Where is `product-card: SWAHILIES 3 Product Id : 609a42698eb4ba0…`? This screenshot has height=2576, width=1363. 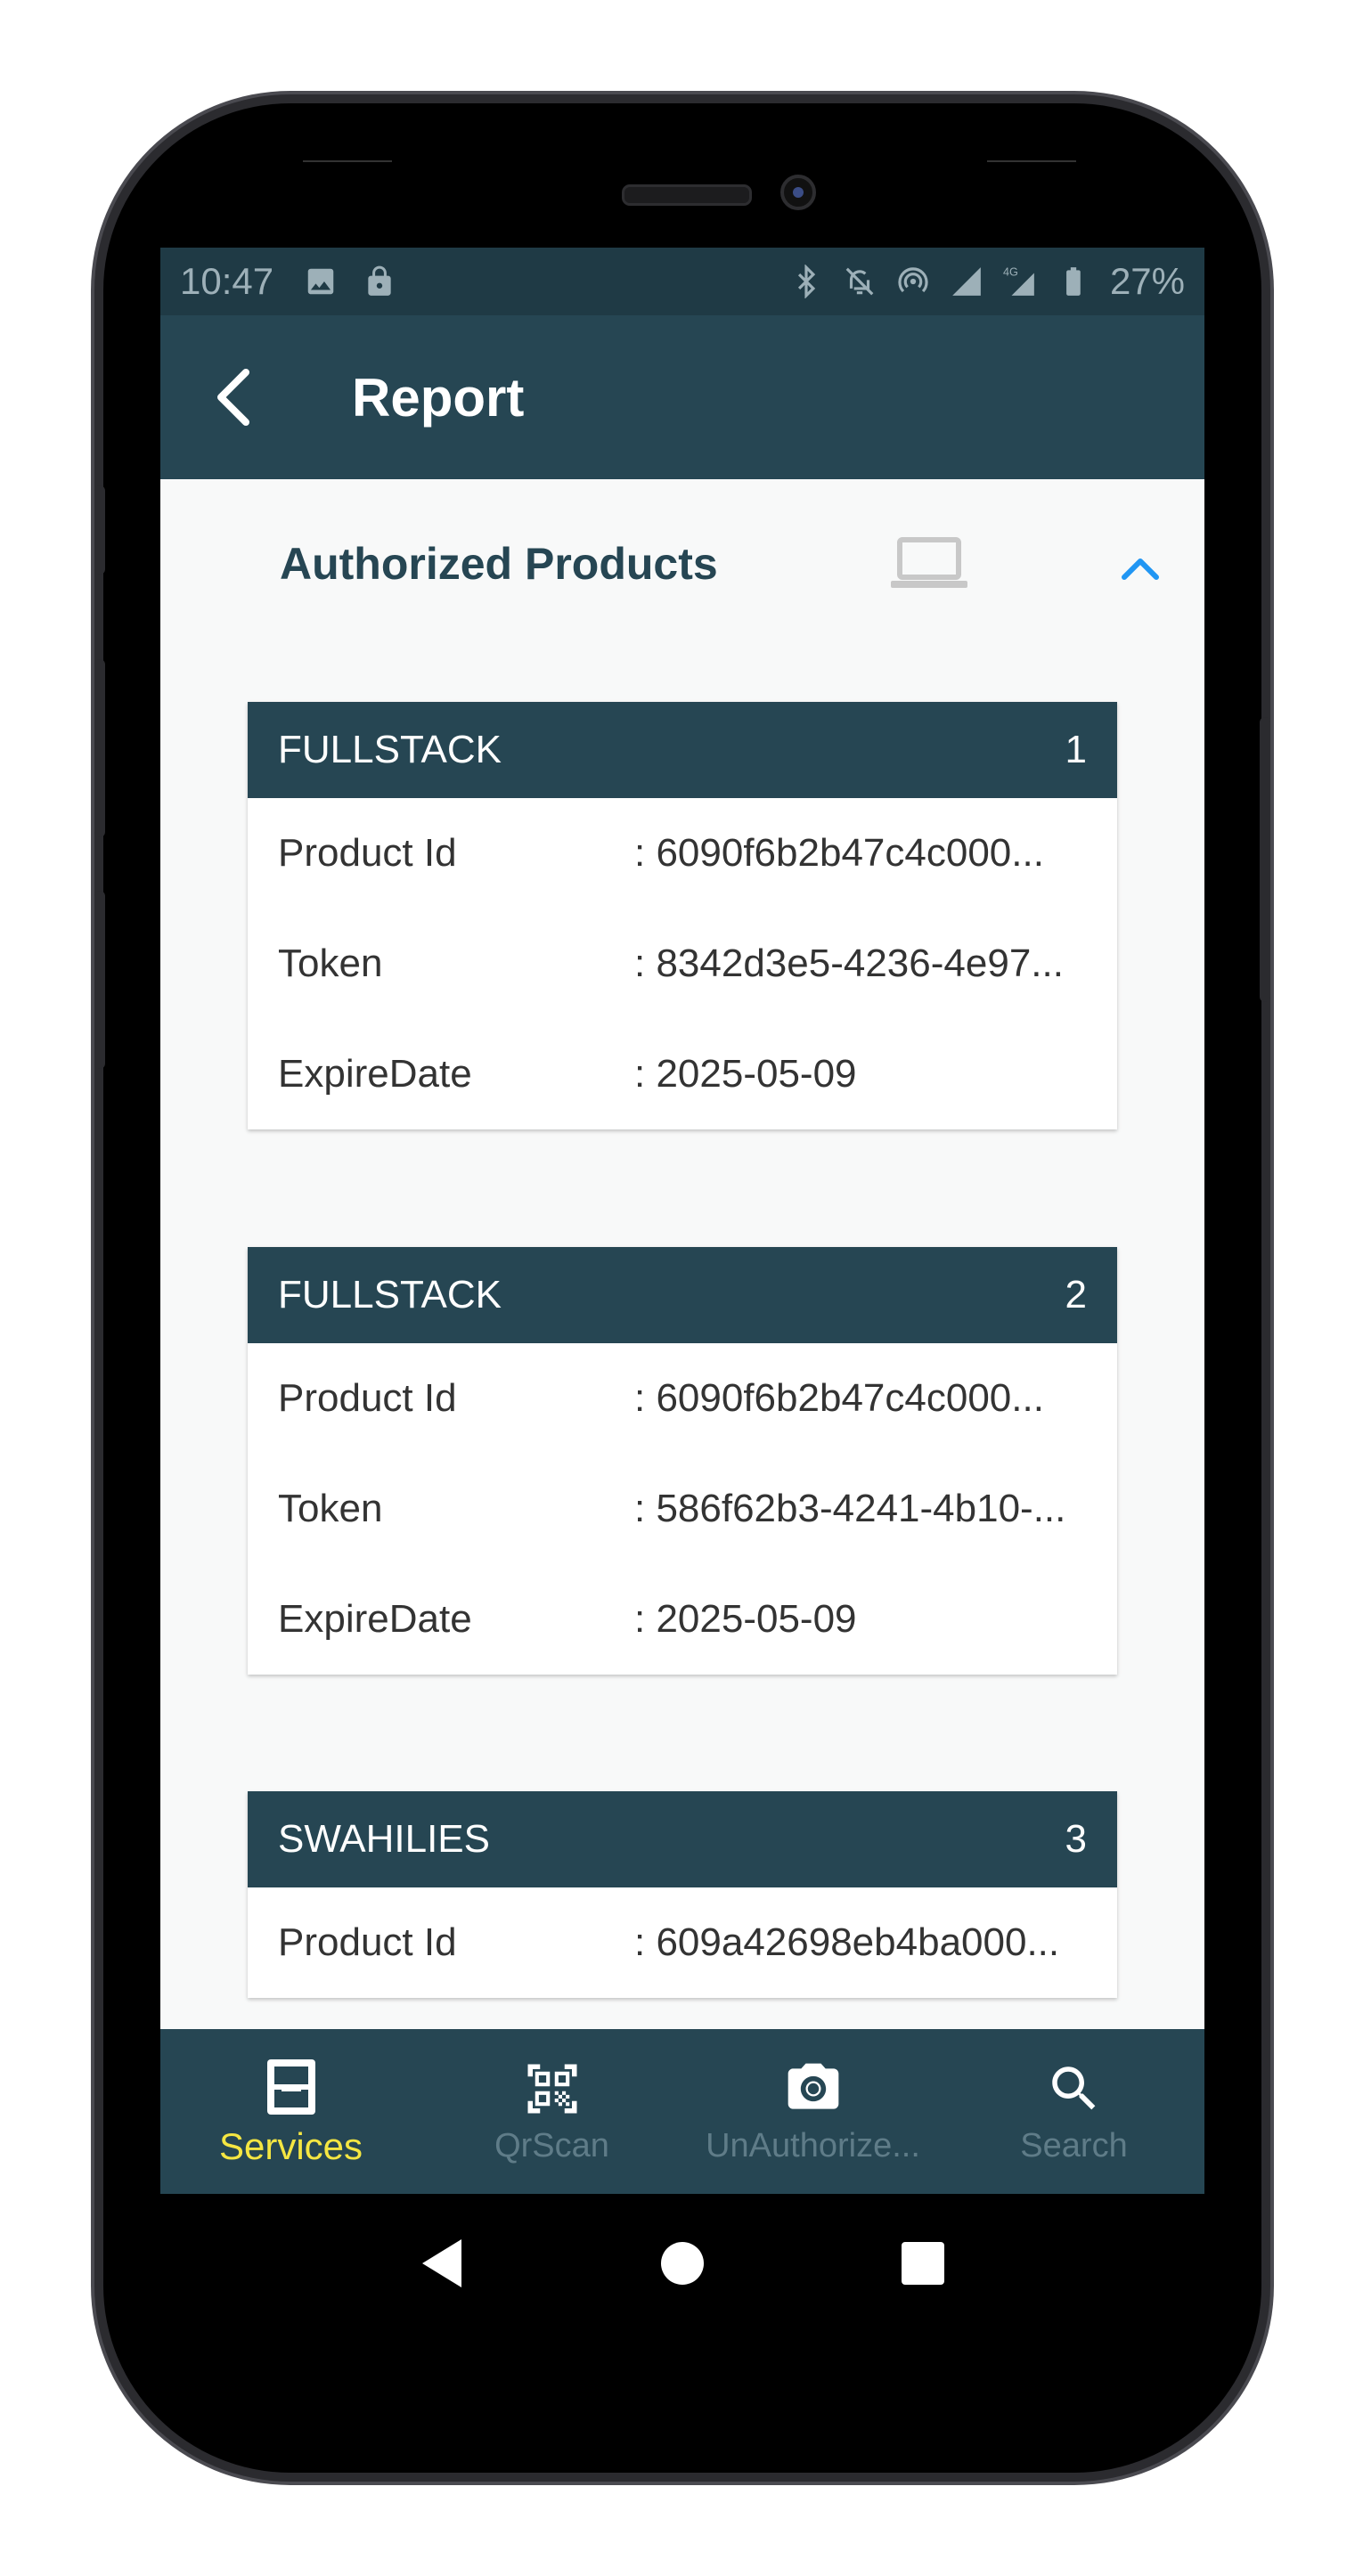 product-card: SWAHILIES 3 Product Id : 609a42698eb4ba0… is located at coordinates (682, 1895).